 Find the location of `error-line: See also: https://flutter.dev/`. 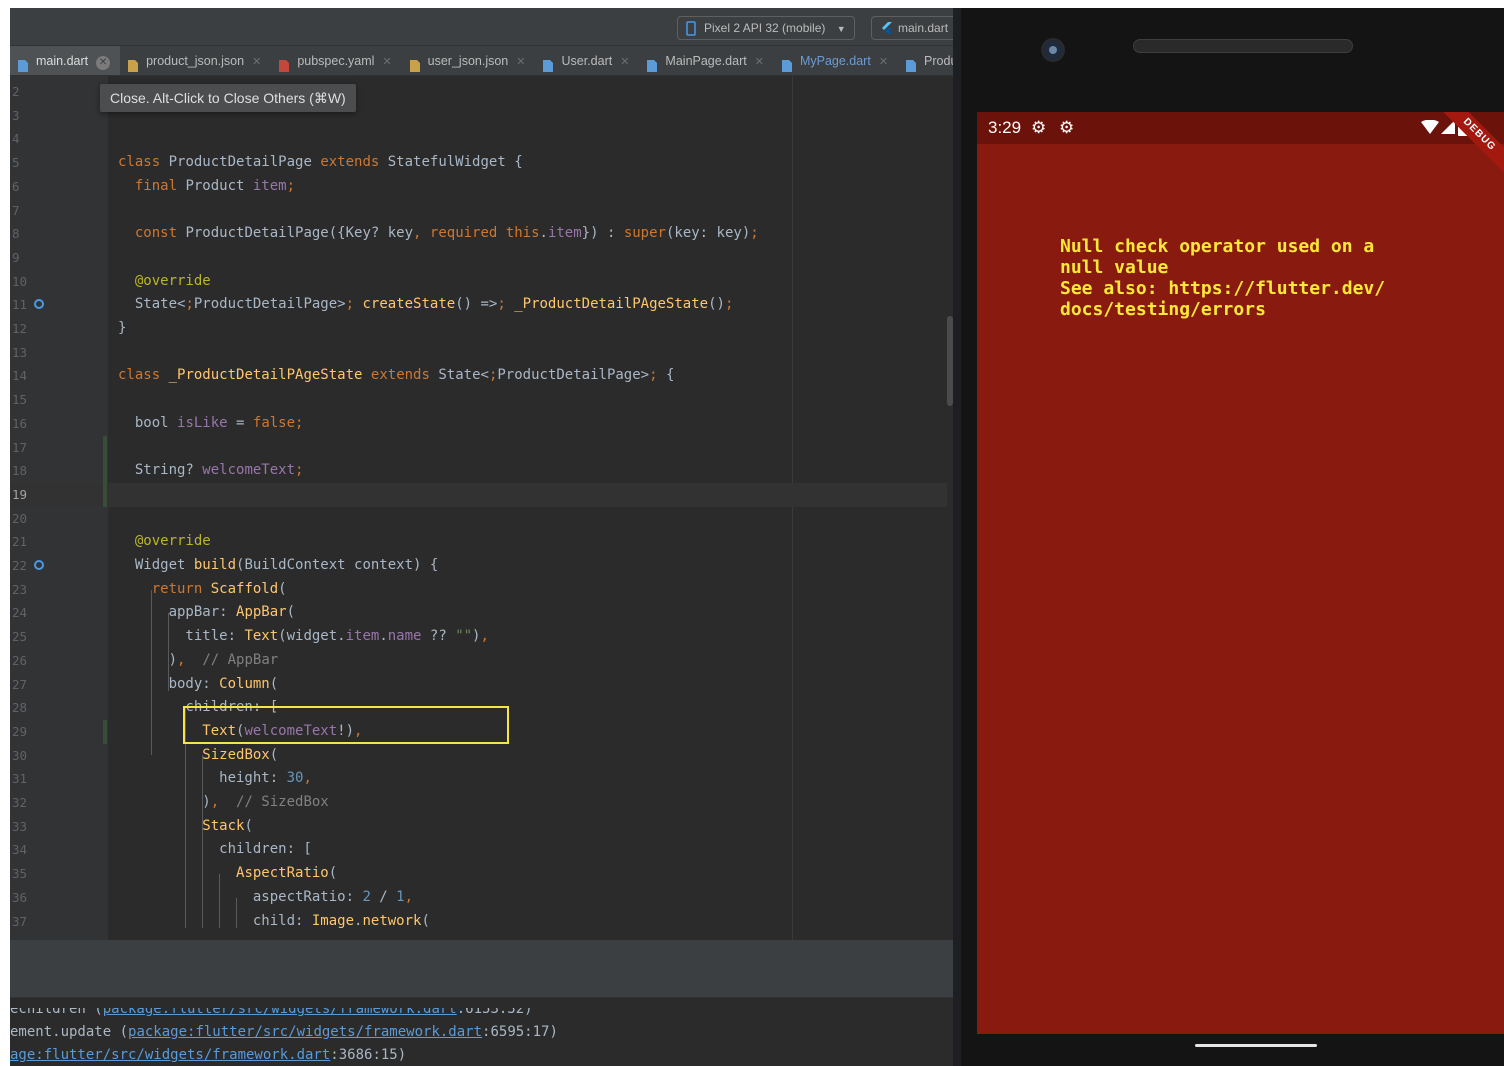

error-line: See also: https://flutter.dev/ is located at coordinates (1223, 288).